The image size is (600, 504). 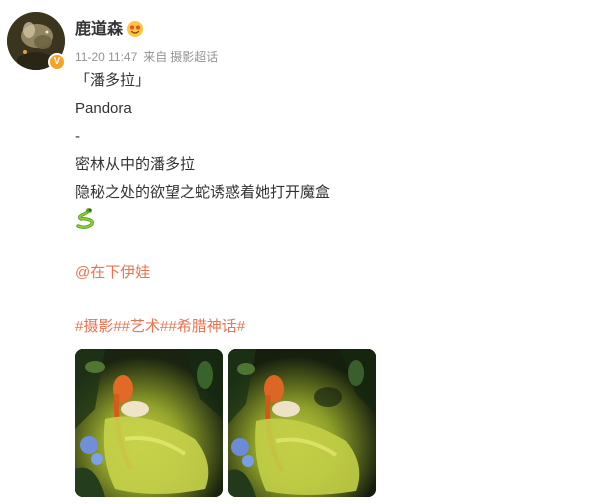 What do you see at coordinates (103, 108) in the screenshot?
I see `post-text-line: Pandora` at bounding box center [103, 108].